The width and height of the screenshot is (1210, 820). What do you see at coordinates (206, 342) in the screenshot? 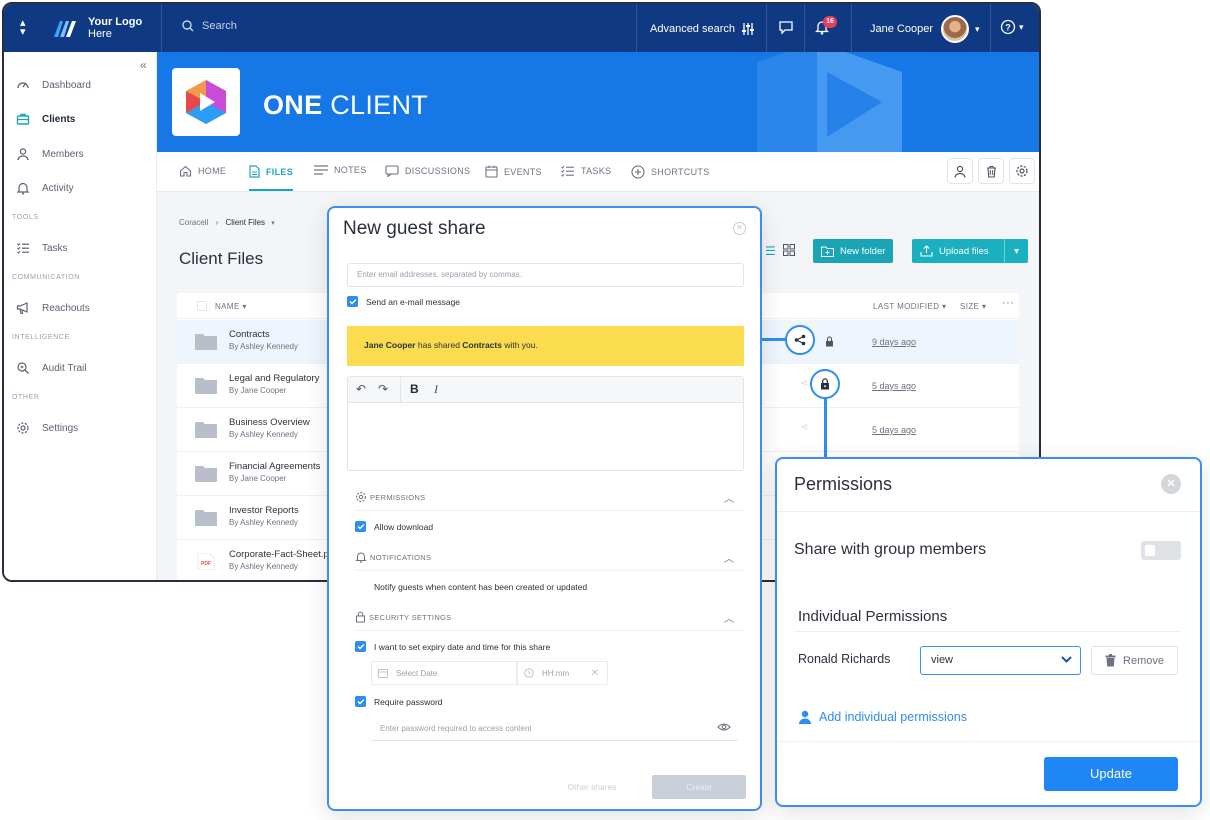
I see `folder-icon` at bounding box center [206, 342].